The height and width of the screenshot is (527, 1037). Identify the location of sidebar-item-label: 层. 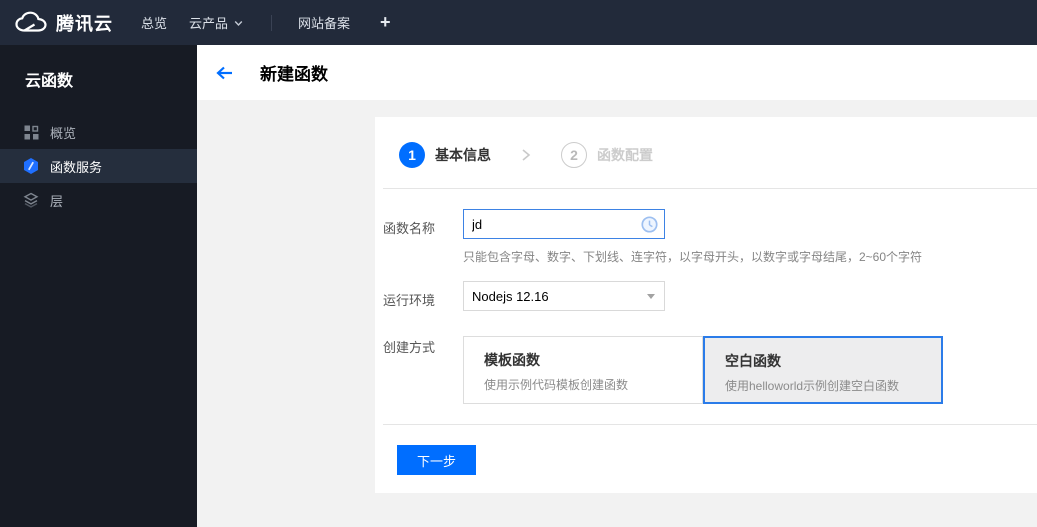
(57, 201).